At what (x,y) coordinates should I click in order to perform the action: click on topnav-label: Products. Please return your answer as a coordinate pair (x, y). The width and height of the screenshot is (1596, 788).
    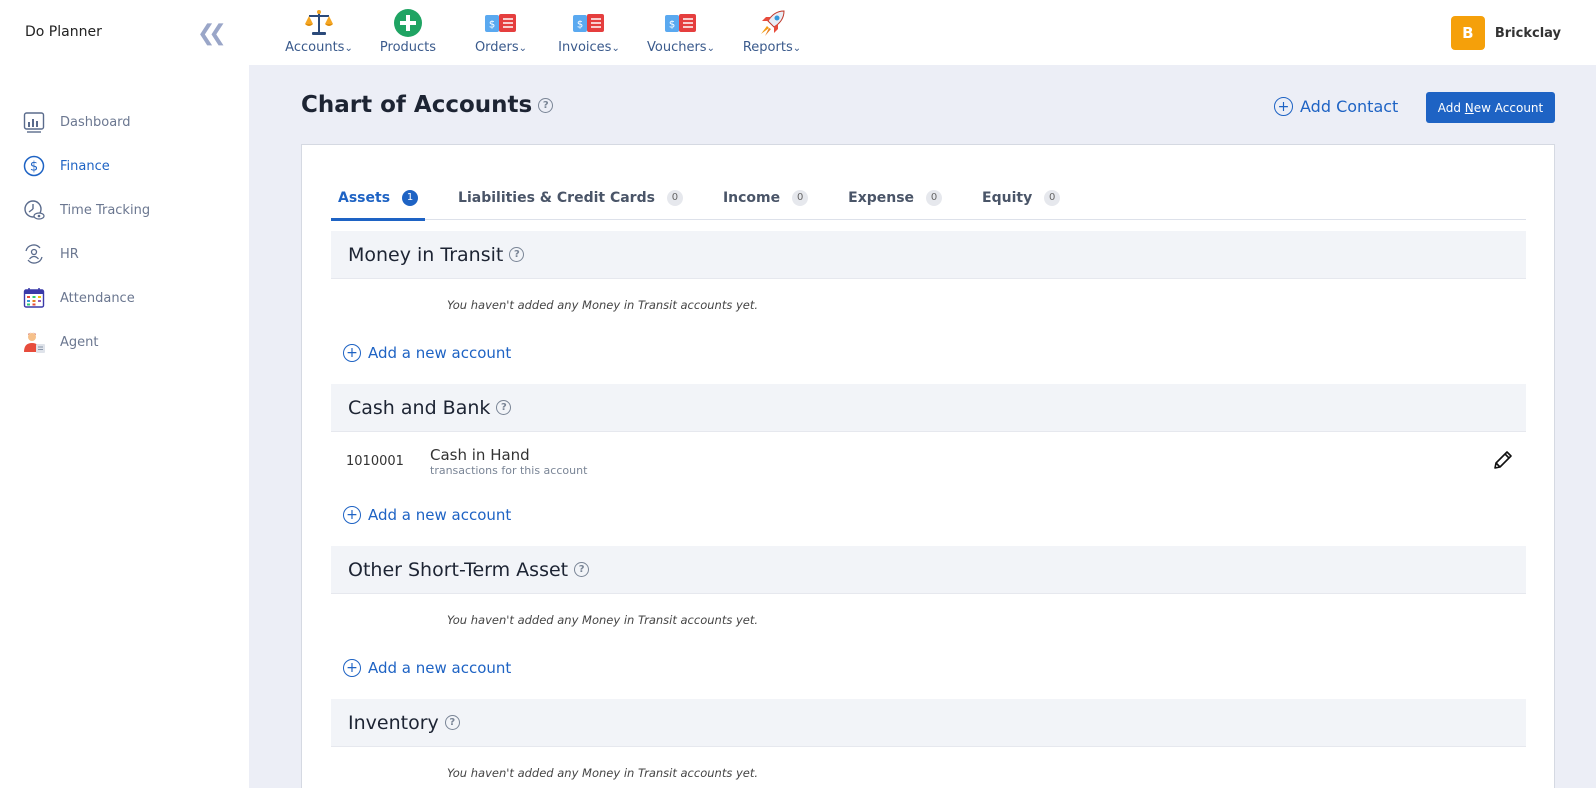
    Looking at the image, I should click on (408, 47).